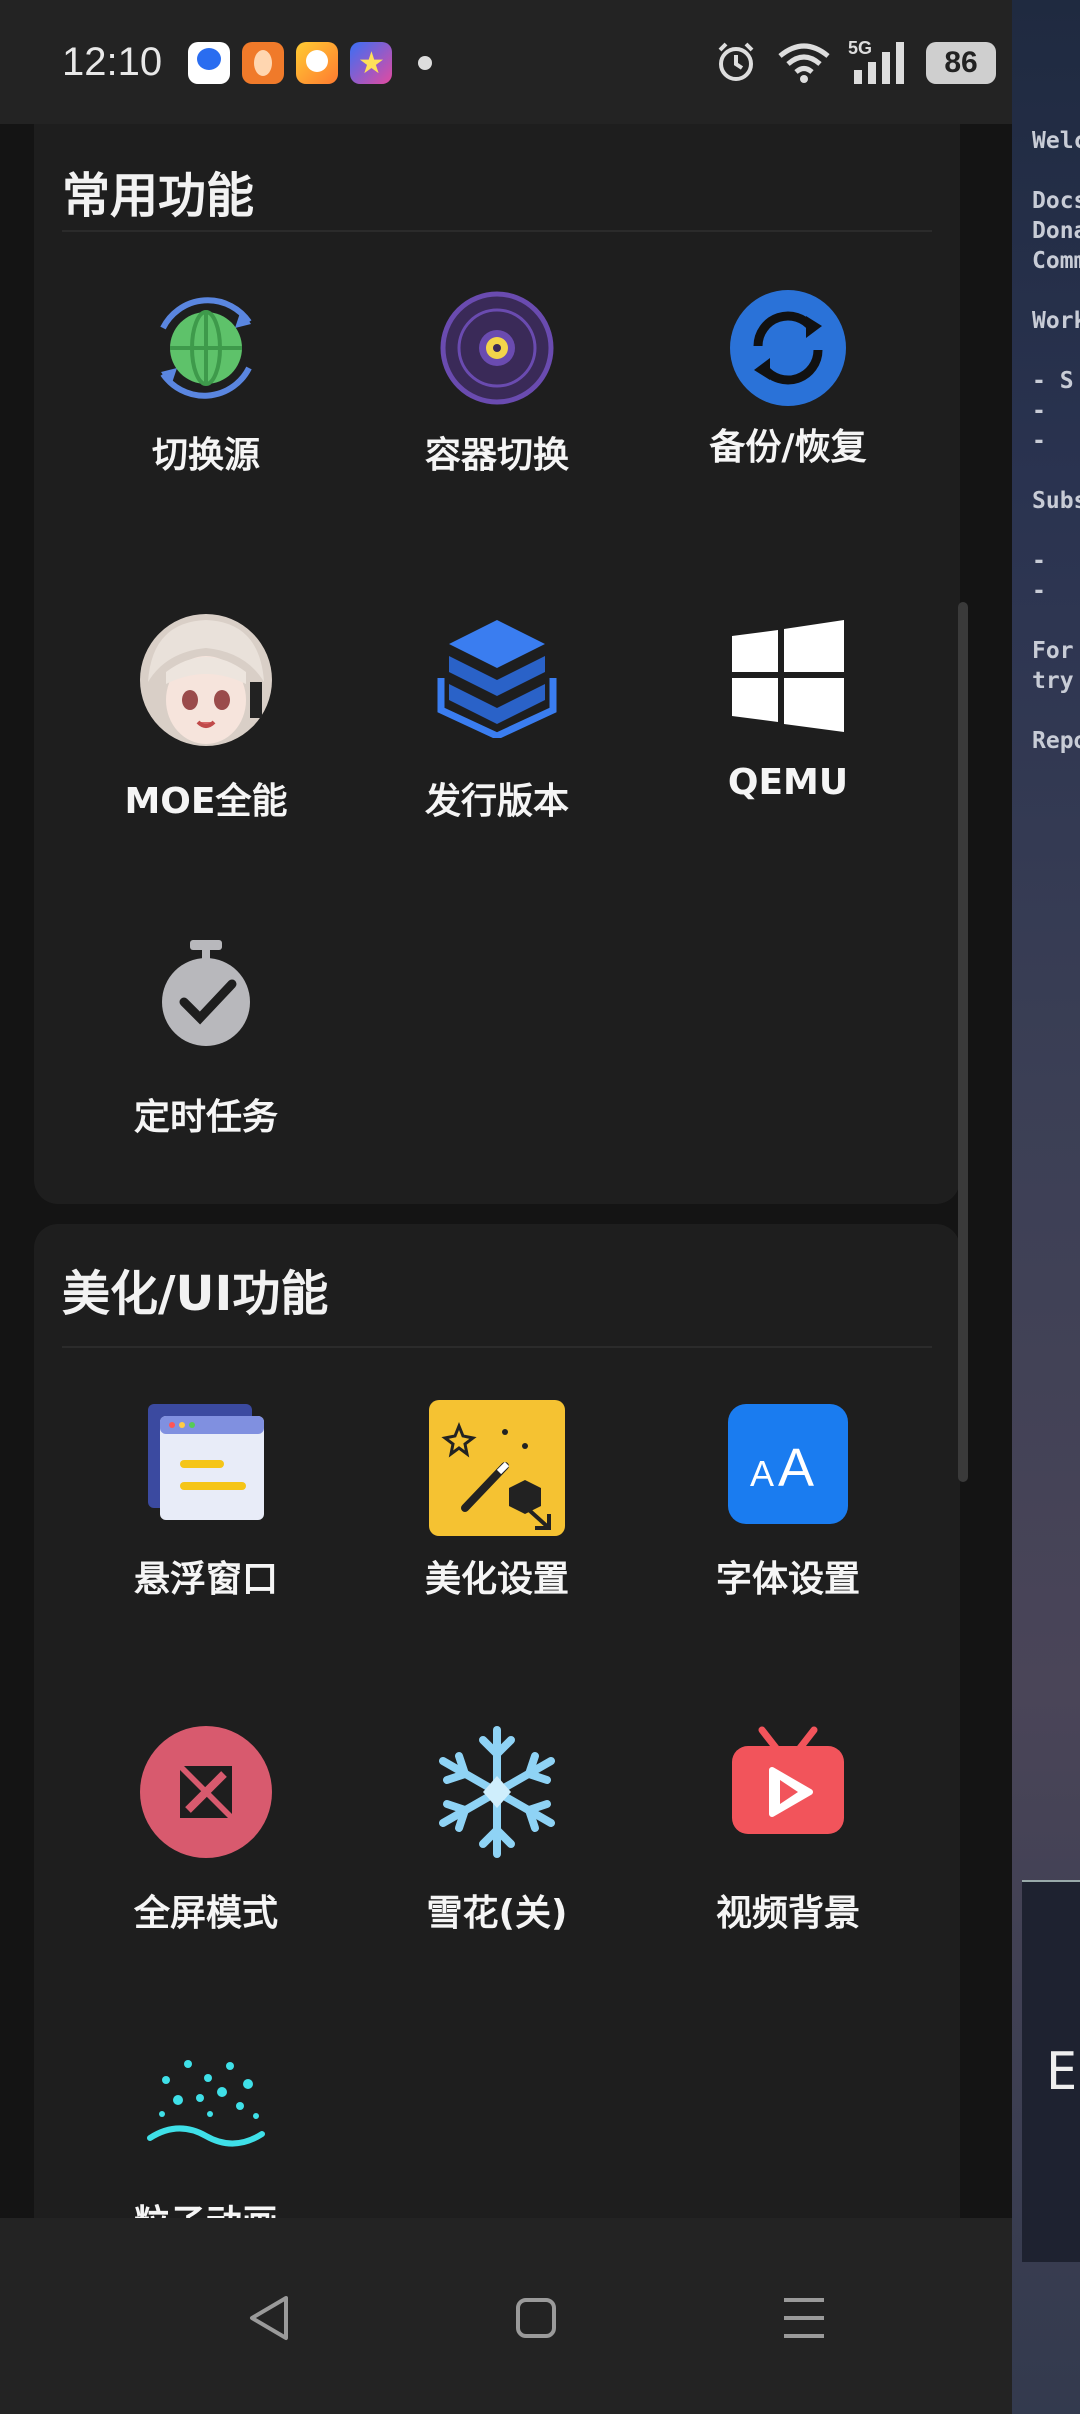  I want to click on terminal-line: Work, so click(1056, 321).